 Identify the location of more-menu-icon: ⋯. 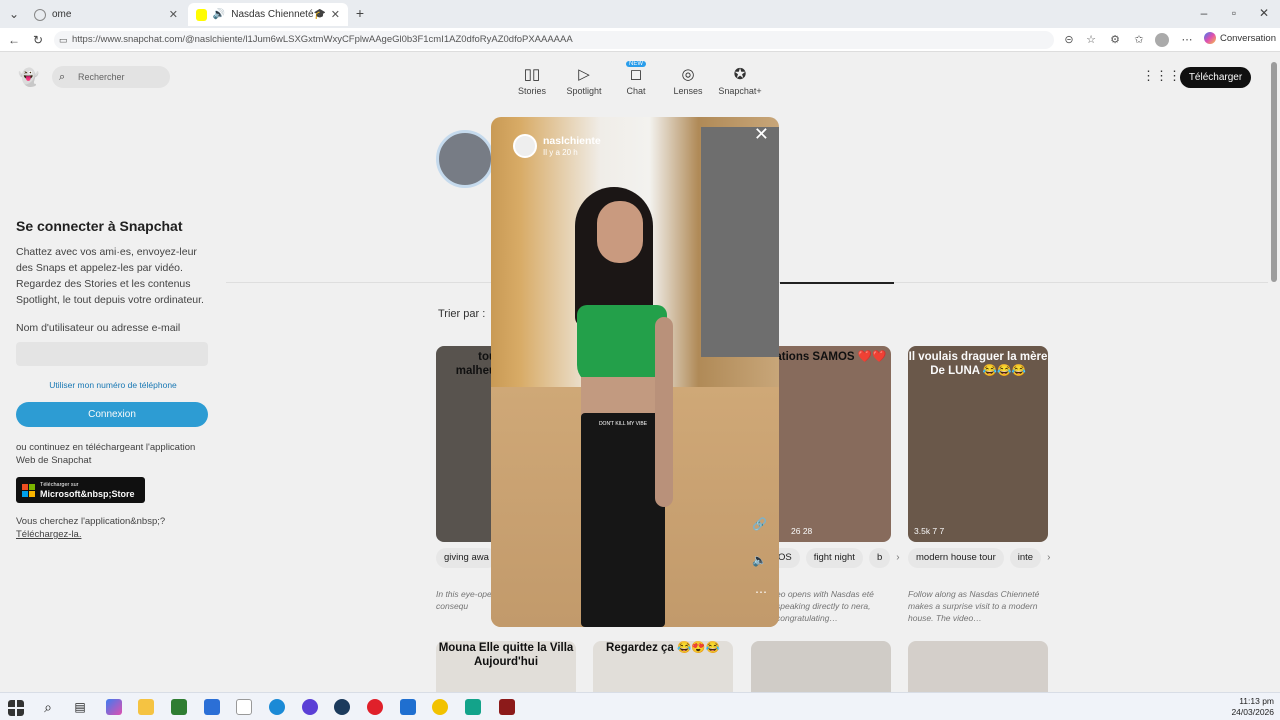
(1187, 40).